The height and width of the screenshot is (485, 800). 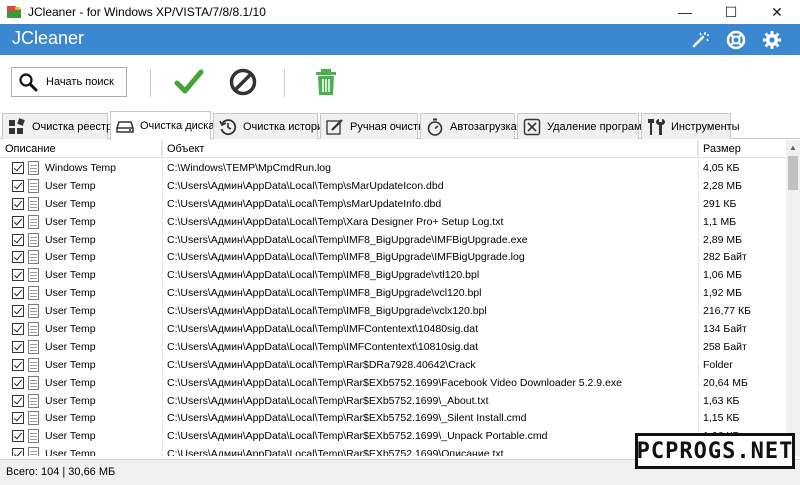 I want to click on column-object: Объект, so click(x=430, y=149).